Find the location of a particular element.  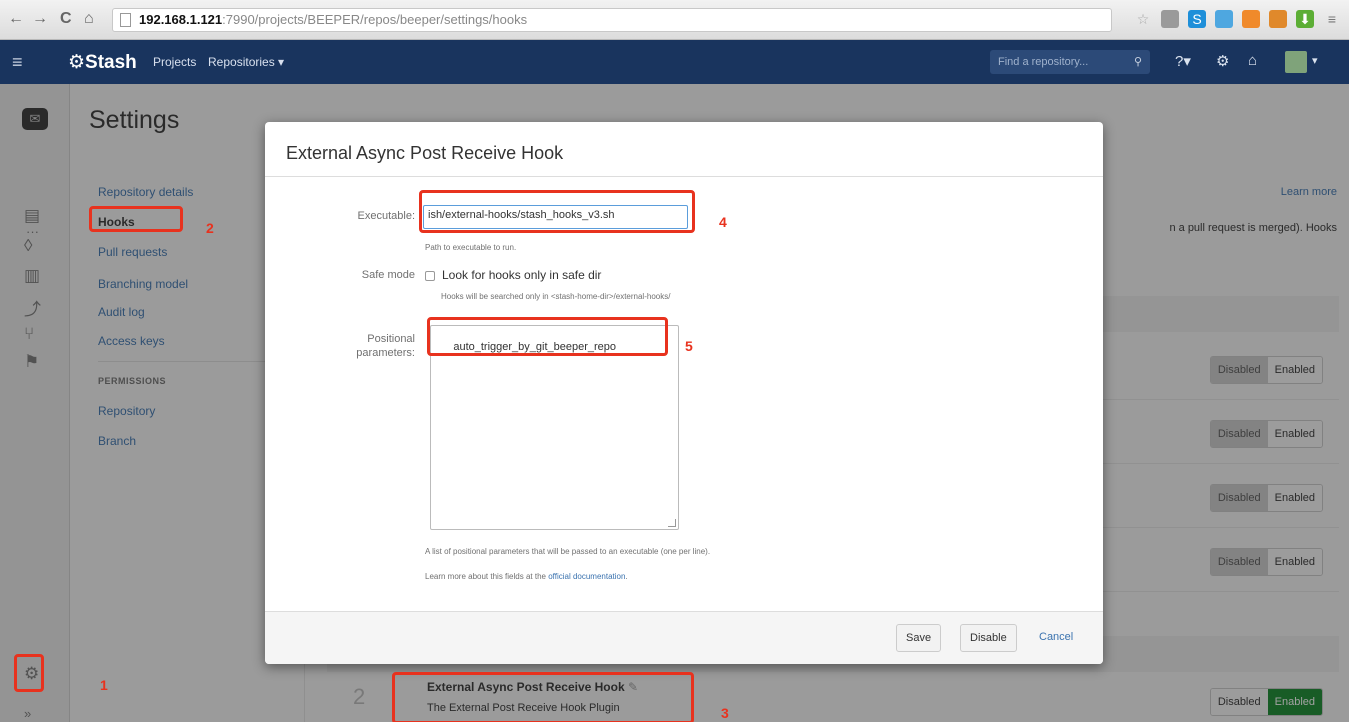

annotation-number-1: 1 is located at coordinates (104, 685).